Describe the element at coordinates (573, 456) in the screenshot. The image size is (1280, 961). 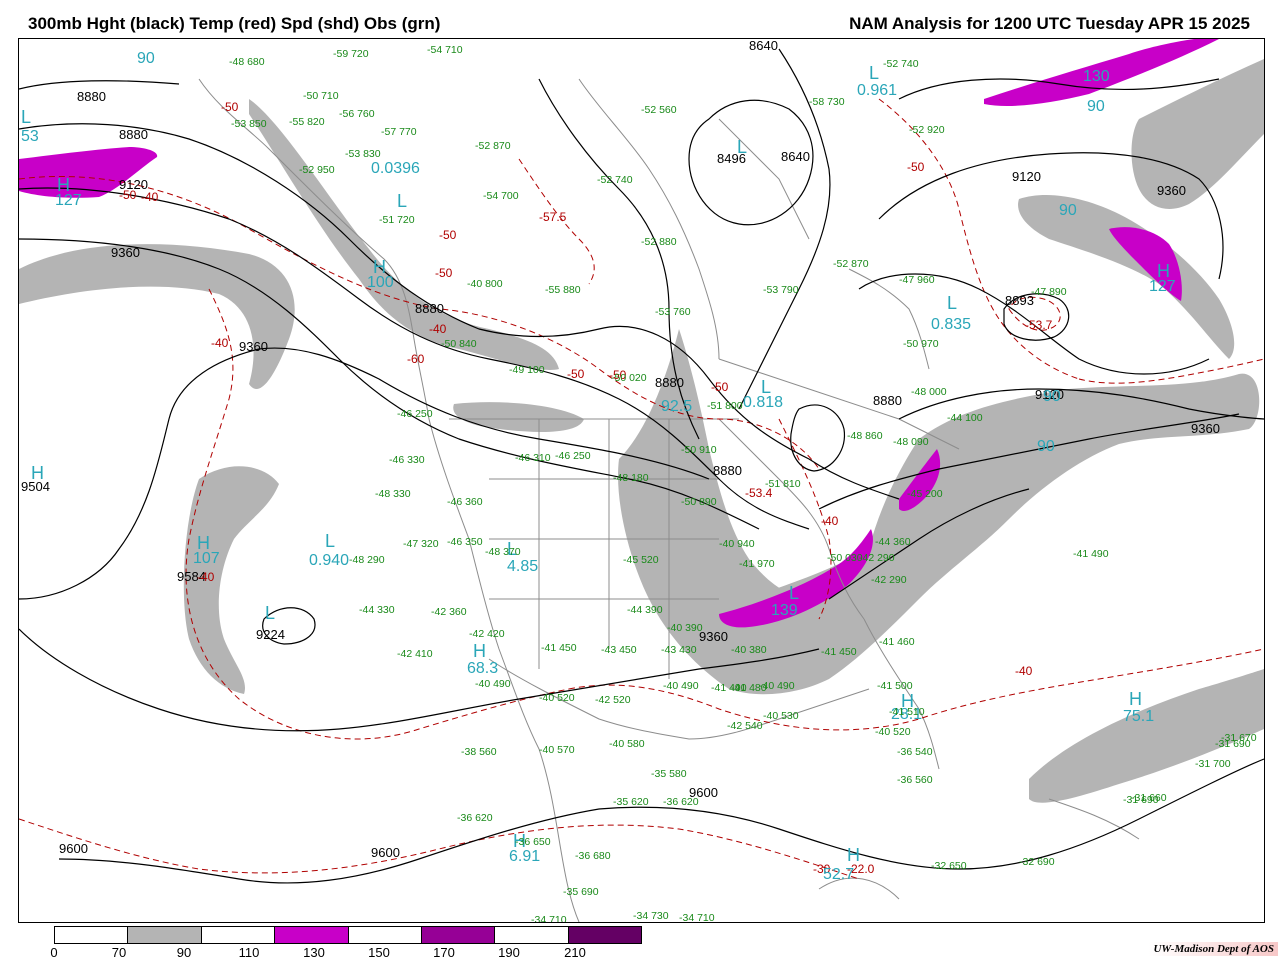
I see `observation: -46 250` at that location.